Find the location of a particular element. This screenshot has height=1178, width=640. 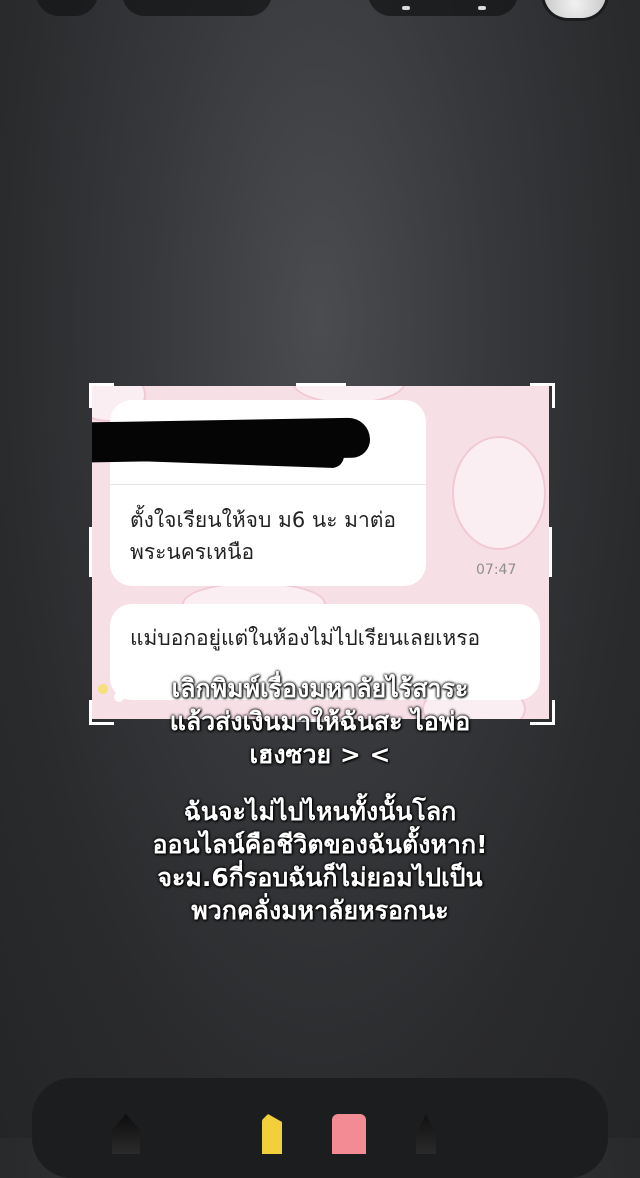

message-bubble: ตั้งใจเรียนให้จบ ม6 นะ มาต่อพระนครเหนือ is located at coordinates (259, 493).